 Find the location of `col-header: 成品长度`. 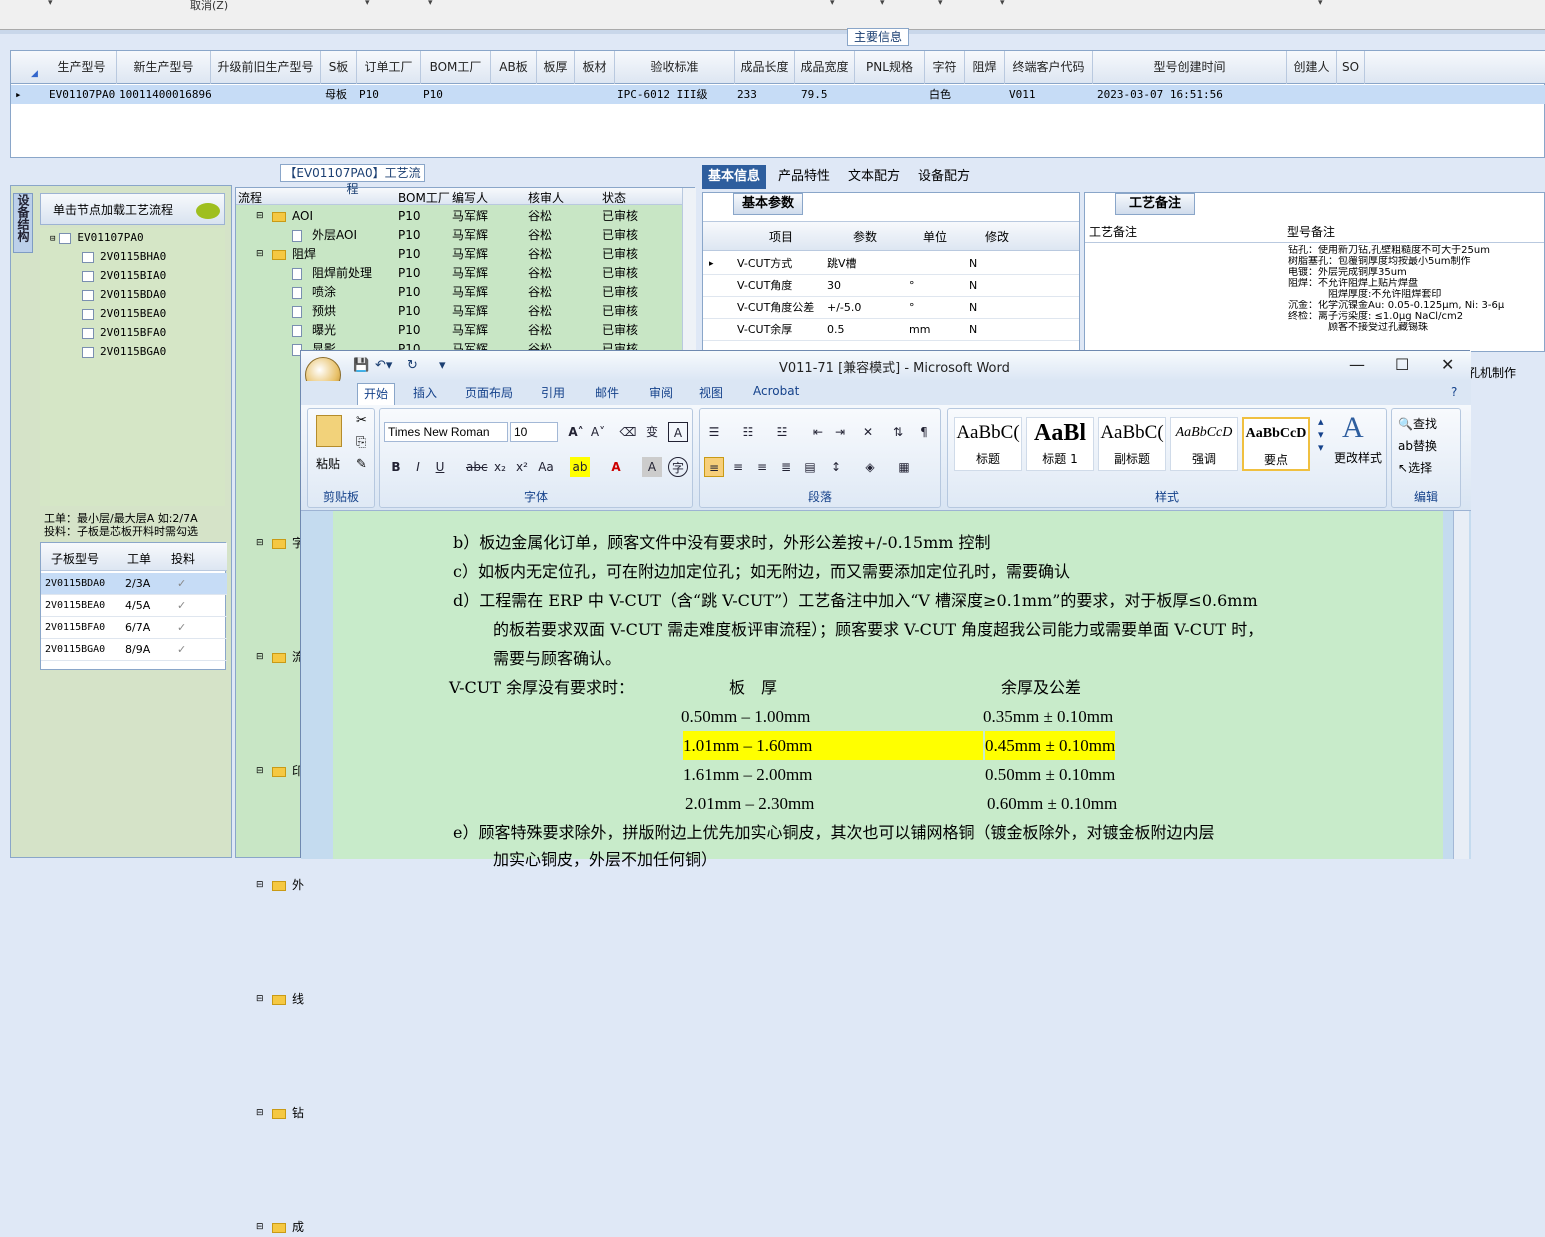

col-header: 成品长度 is located at coordinates (765, 67).